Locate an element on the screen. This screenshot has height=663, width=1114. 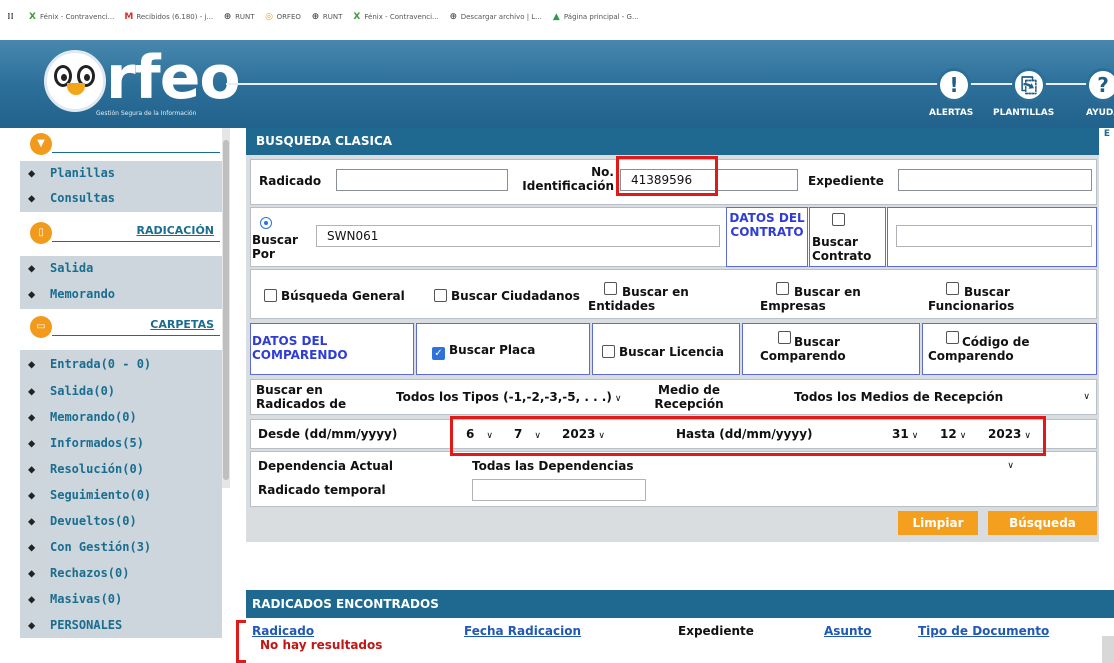
folder-item: ◆ Resolución(0) is located at coordinates (121, 469).